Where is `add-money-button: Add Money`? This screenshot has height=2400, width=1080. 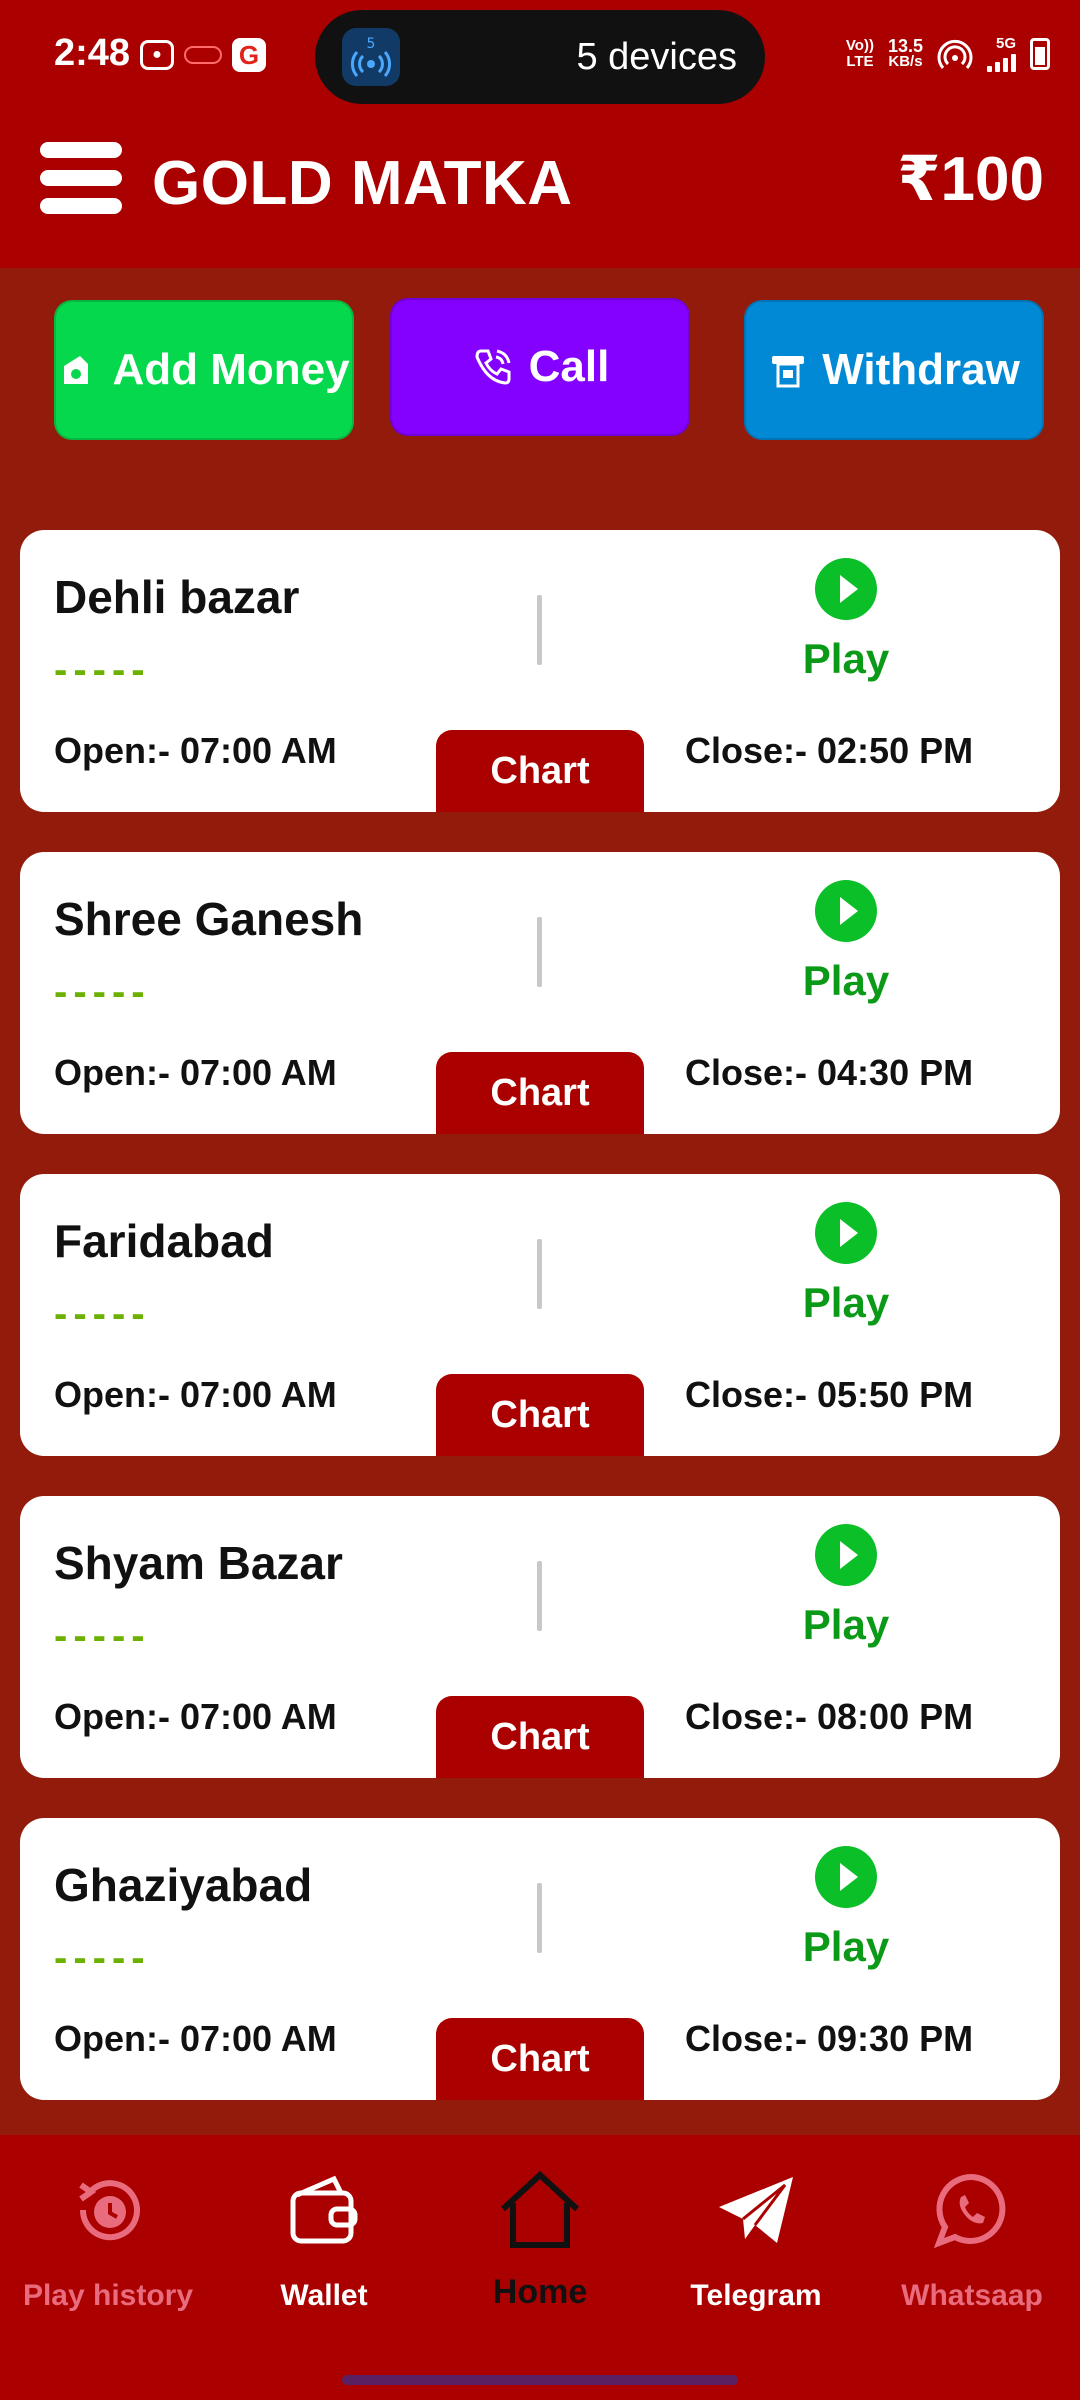 add-money-button: Add Money is located at coordinates (204, 370).